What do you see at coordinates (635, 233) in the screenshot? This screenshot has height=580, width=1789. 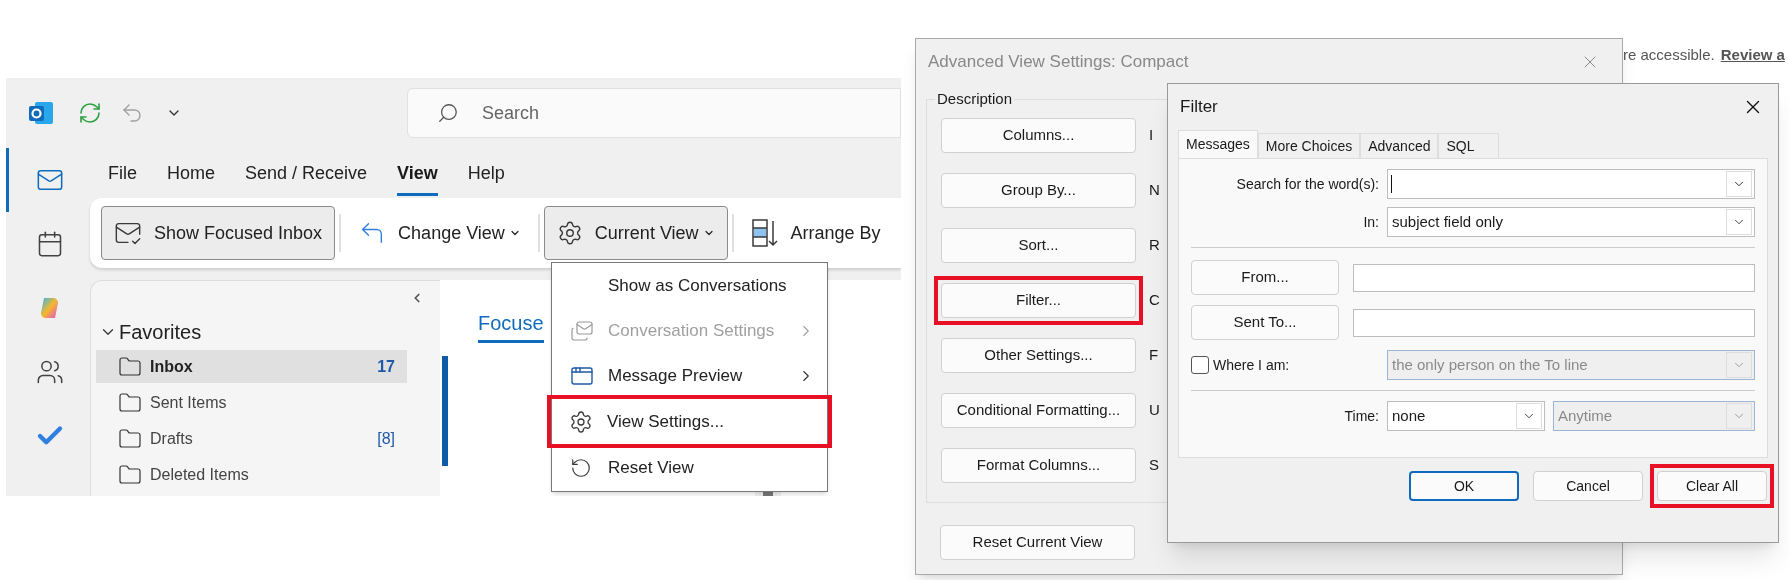 I see `ribbon-button: Current View` at bounding box center [635, 233].